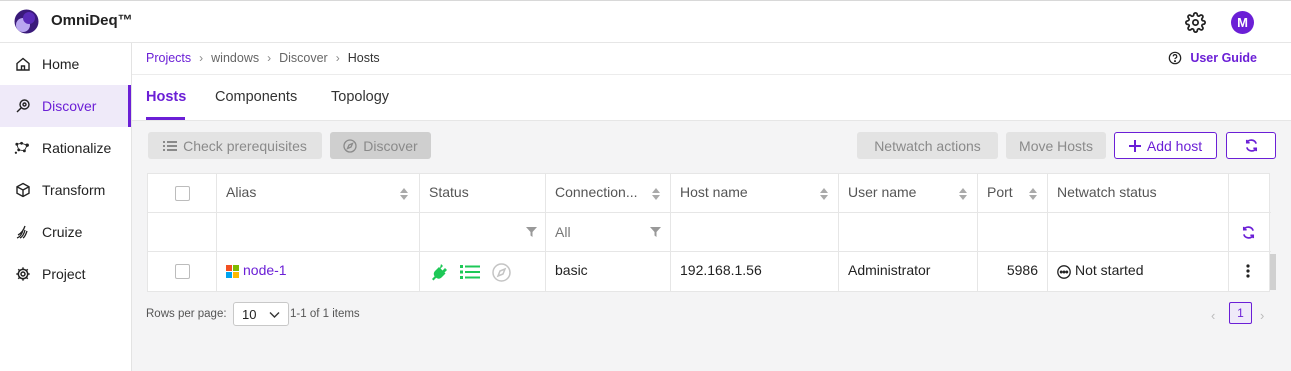 Image resolution: width=1291 pixels, height=371 pixels. Describe the element at coordinates (1262, 315) in the screenshot. I see `next-page-icon: ›` at that location.